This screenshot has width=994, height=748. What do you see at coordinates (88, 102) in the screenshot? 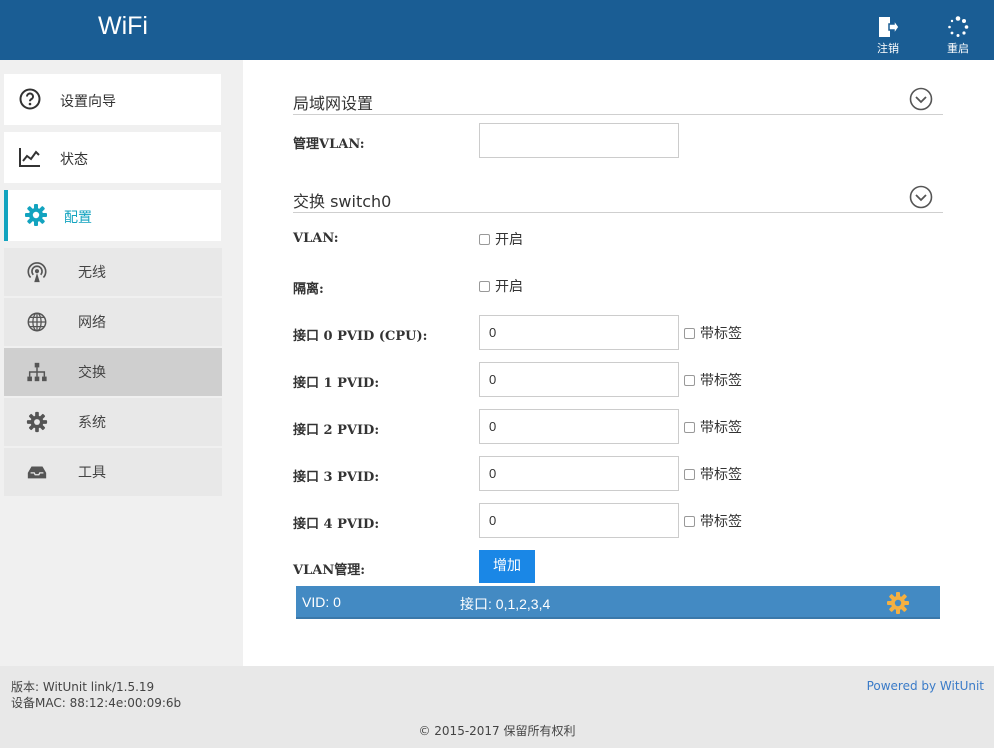
I see `sidebar-item-label: 设置向导` at bounding box center [88, 102].